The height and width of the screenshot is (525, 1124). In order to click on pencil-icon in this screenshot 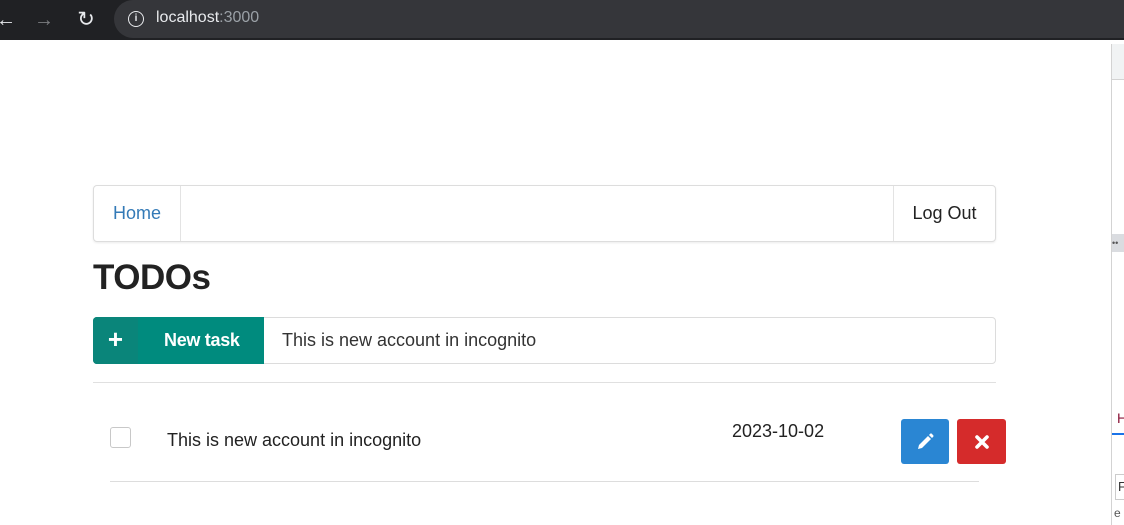, I will do `click(926, 440)`.